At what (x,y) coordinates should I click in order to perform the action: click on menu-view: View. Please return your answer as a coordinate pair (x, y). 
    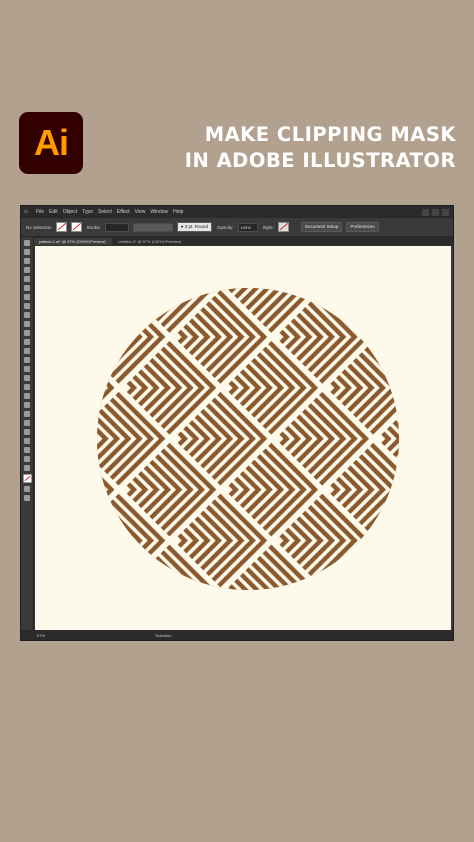
    Looking at the image, I should click on (140, 212).